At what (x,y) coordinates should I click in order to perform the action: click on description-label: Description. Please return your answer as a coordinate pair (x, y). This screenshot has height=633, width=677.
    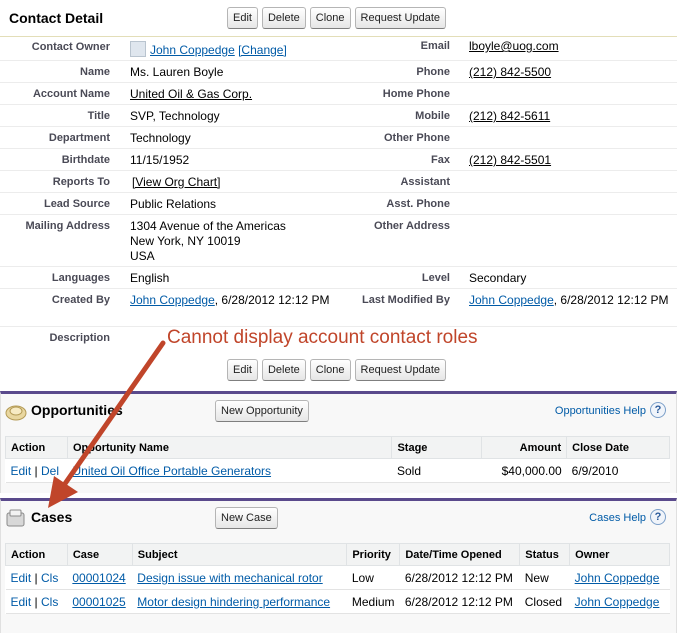
    Looking at the image, I should click on (79, 338).